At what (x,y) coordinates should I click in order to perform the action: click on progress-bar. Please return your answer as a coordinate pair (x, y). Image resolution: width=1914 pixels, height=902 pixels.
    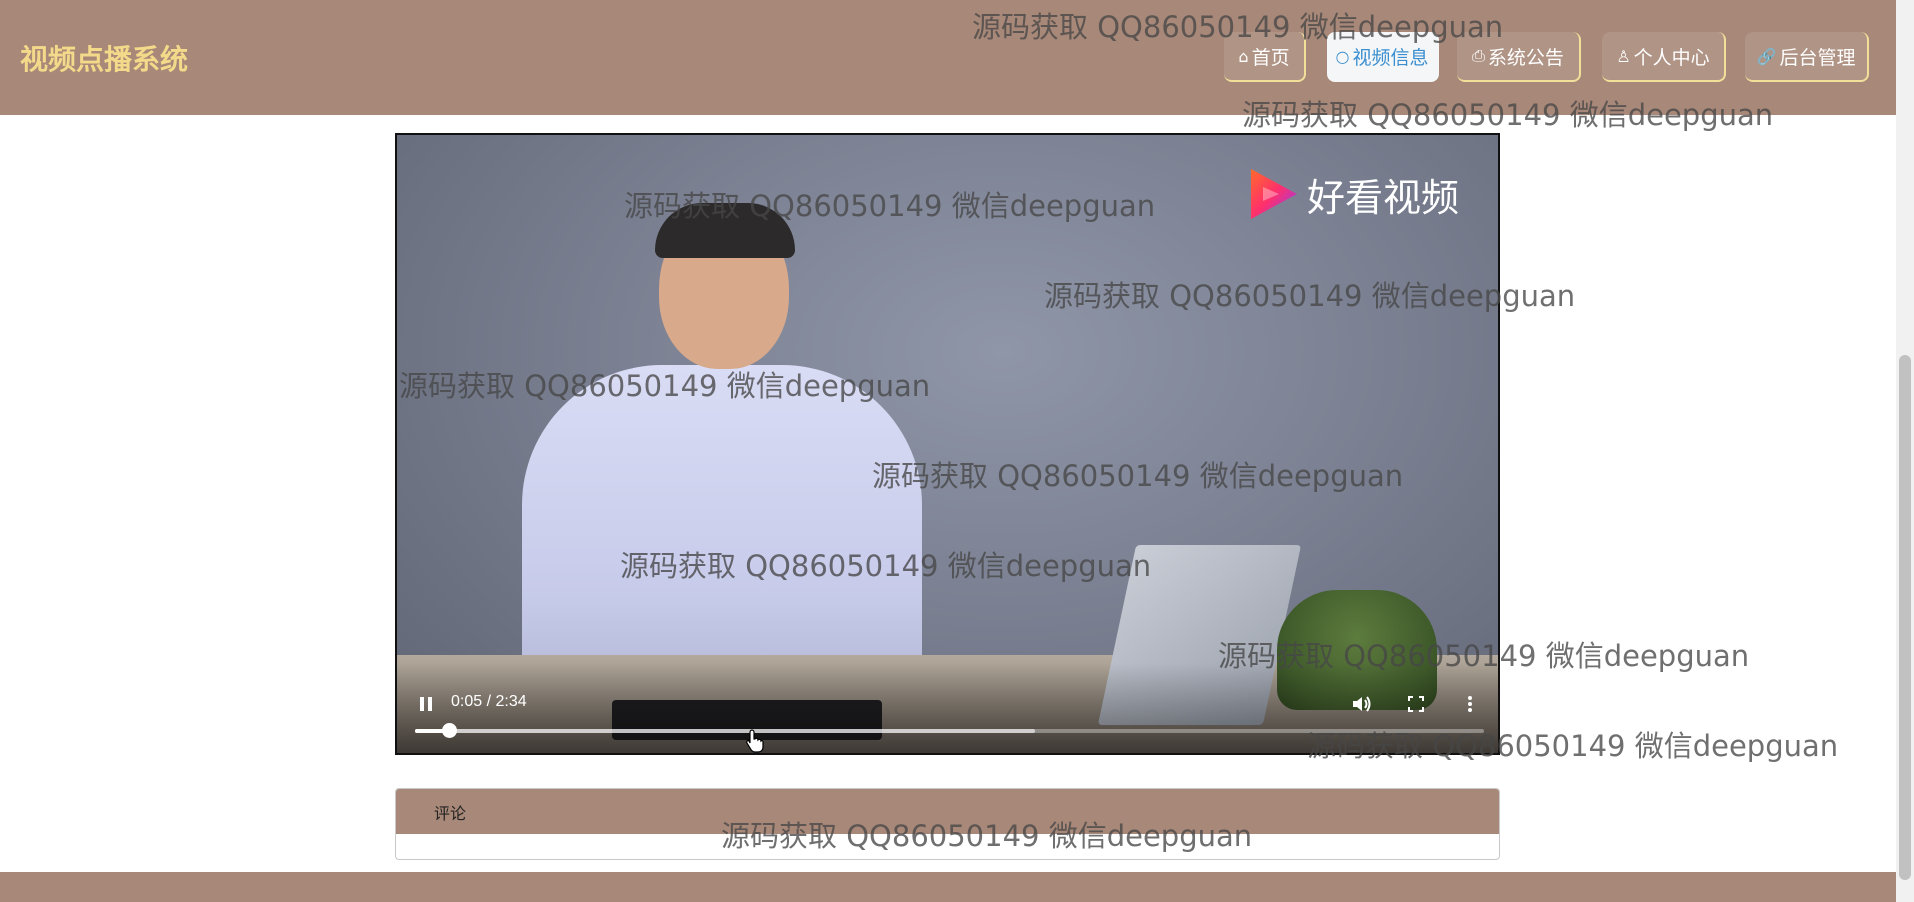
    Looking at the image, I should click on (949, 730).